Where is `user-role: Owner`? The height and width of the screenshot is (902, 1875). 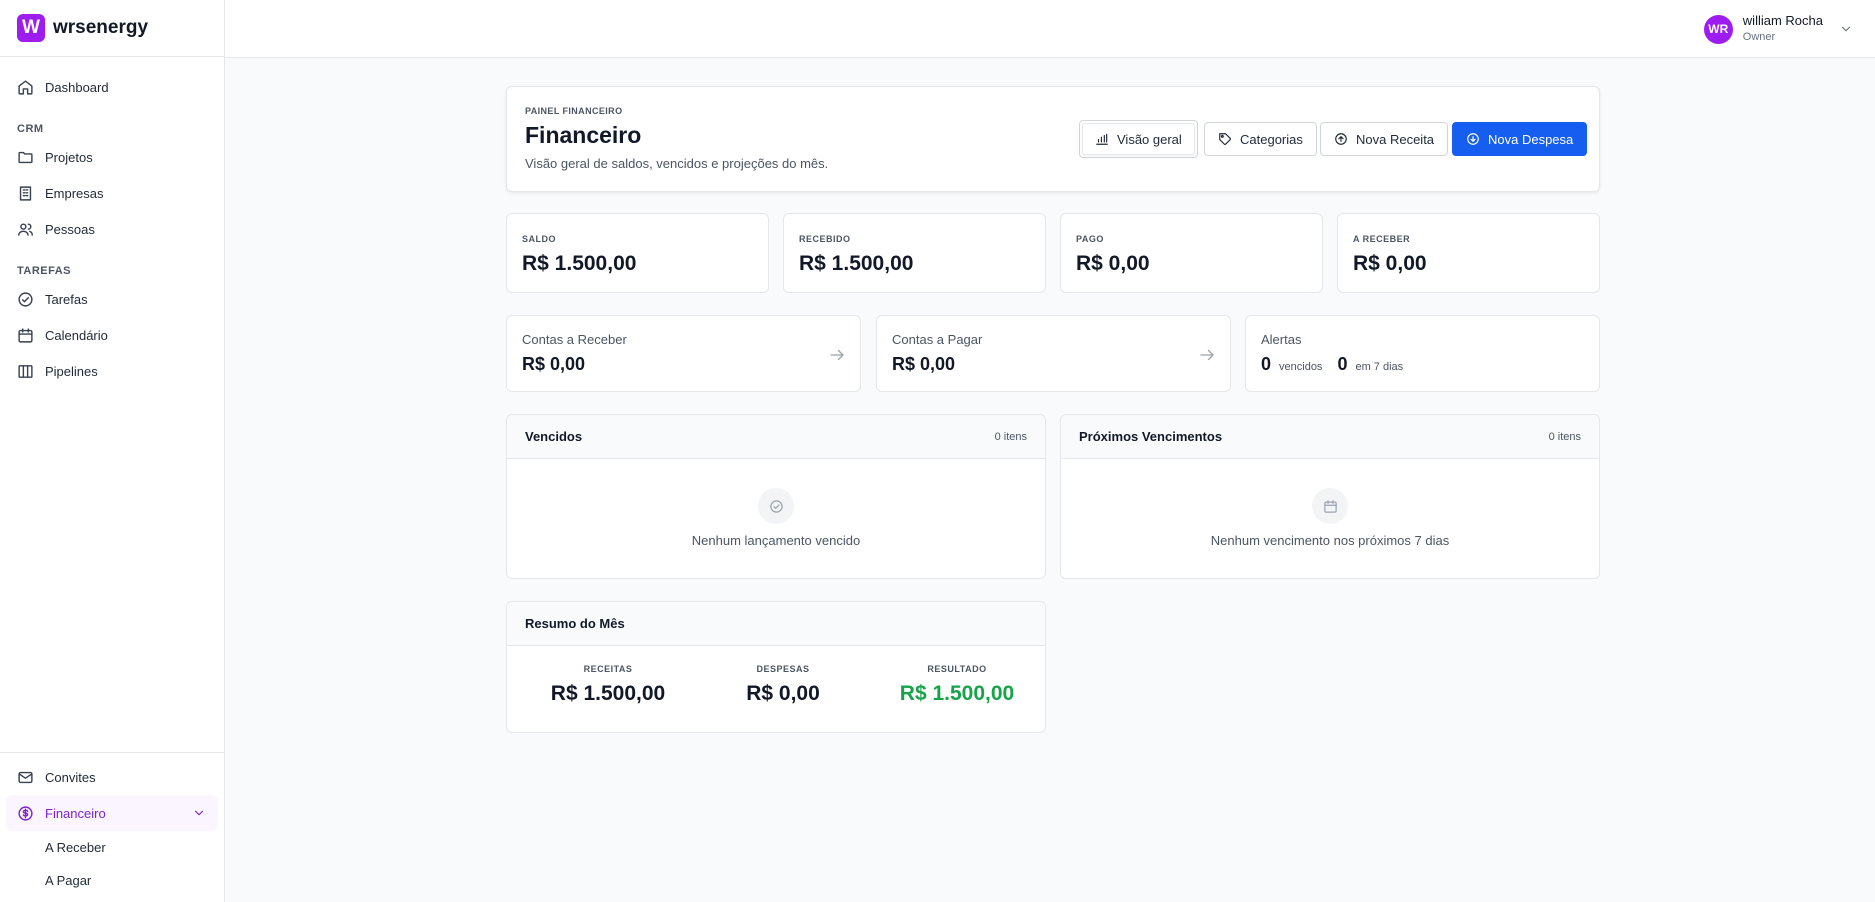 user-role: Owner is located at coordinates (1759, 37).